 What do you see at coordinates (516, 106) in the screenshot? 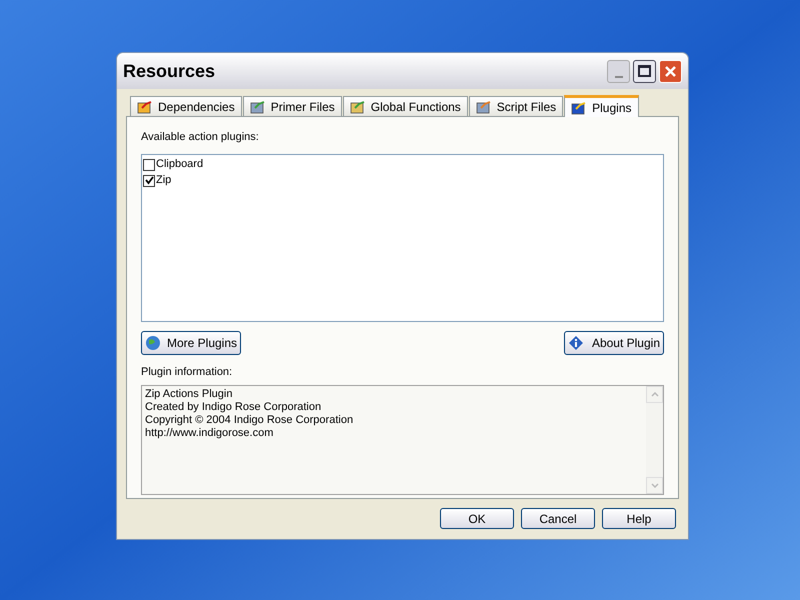
I see `tab: Script Files` at bounding box center [516, 106].